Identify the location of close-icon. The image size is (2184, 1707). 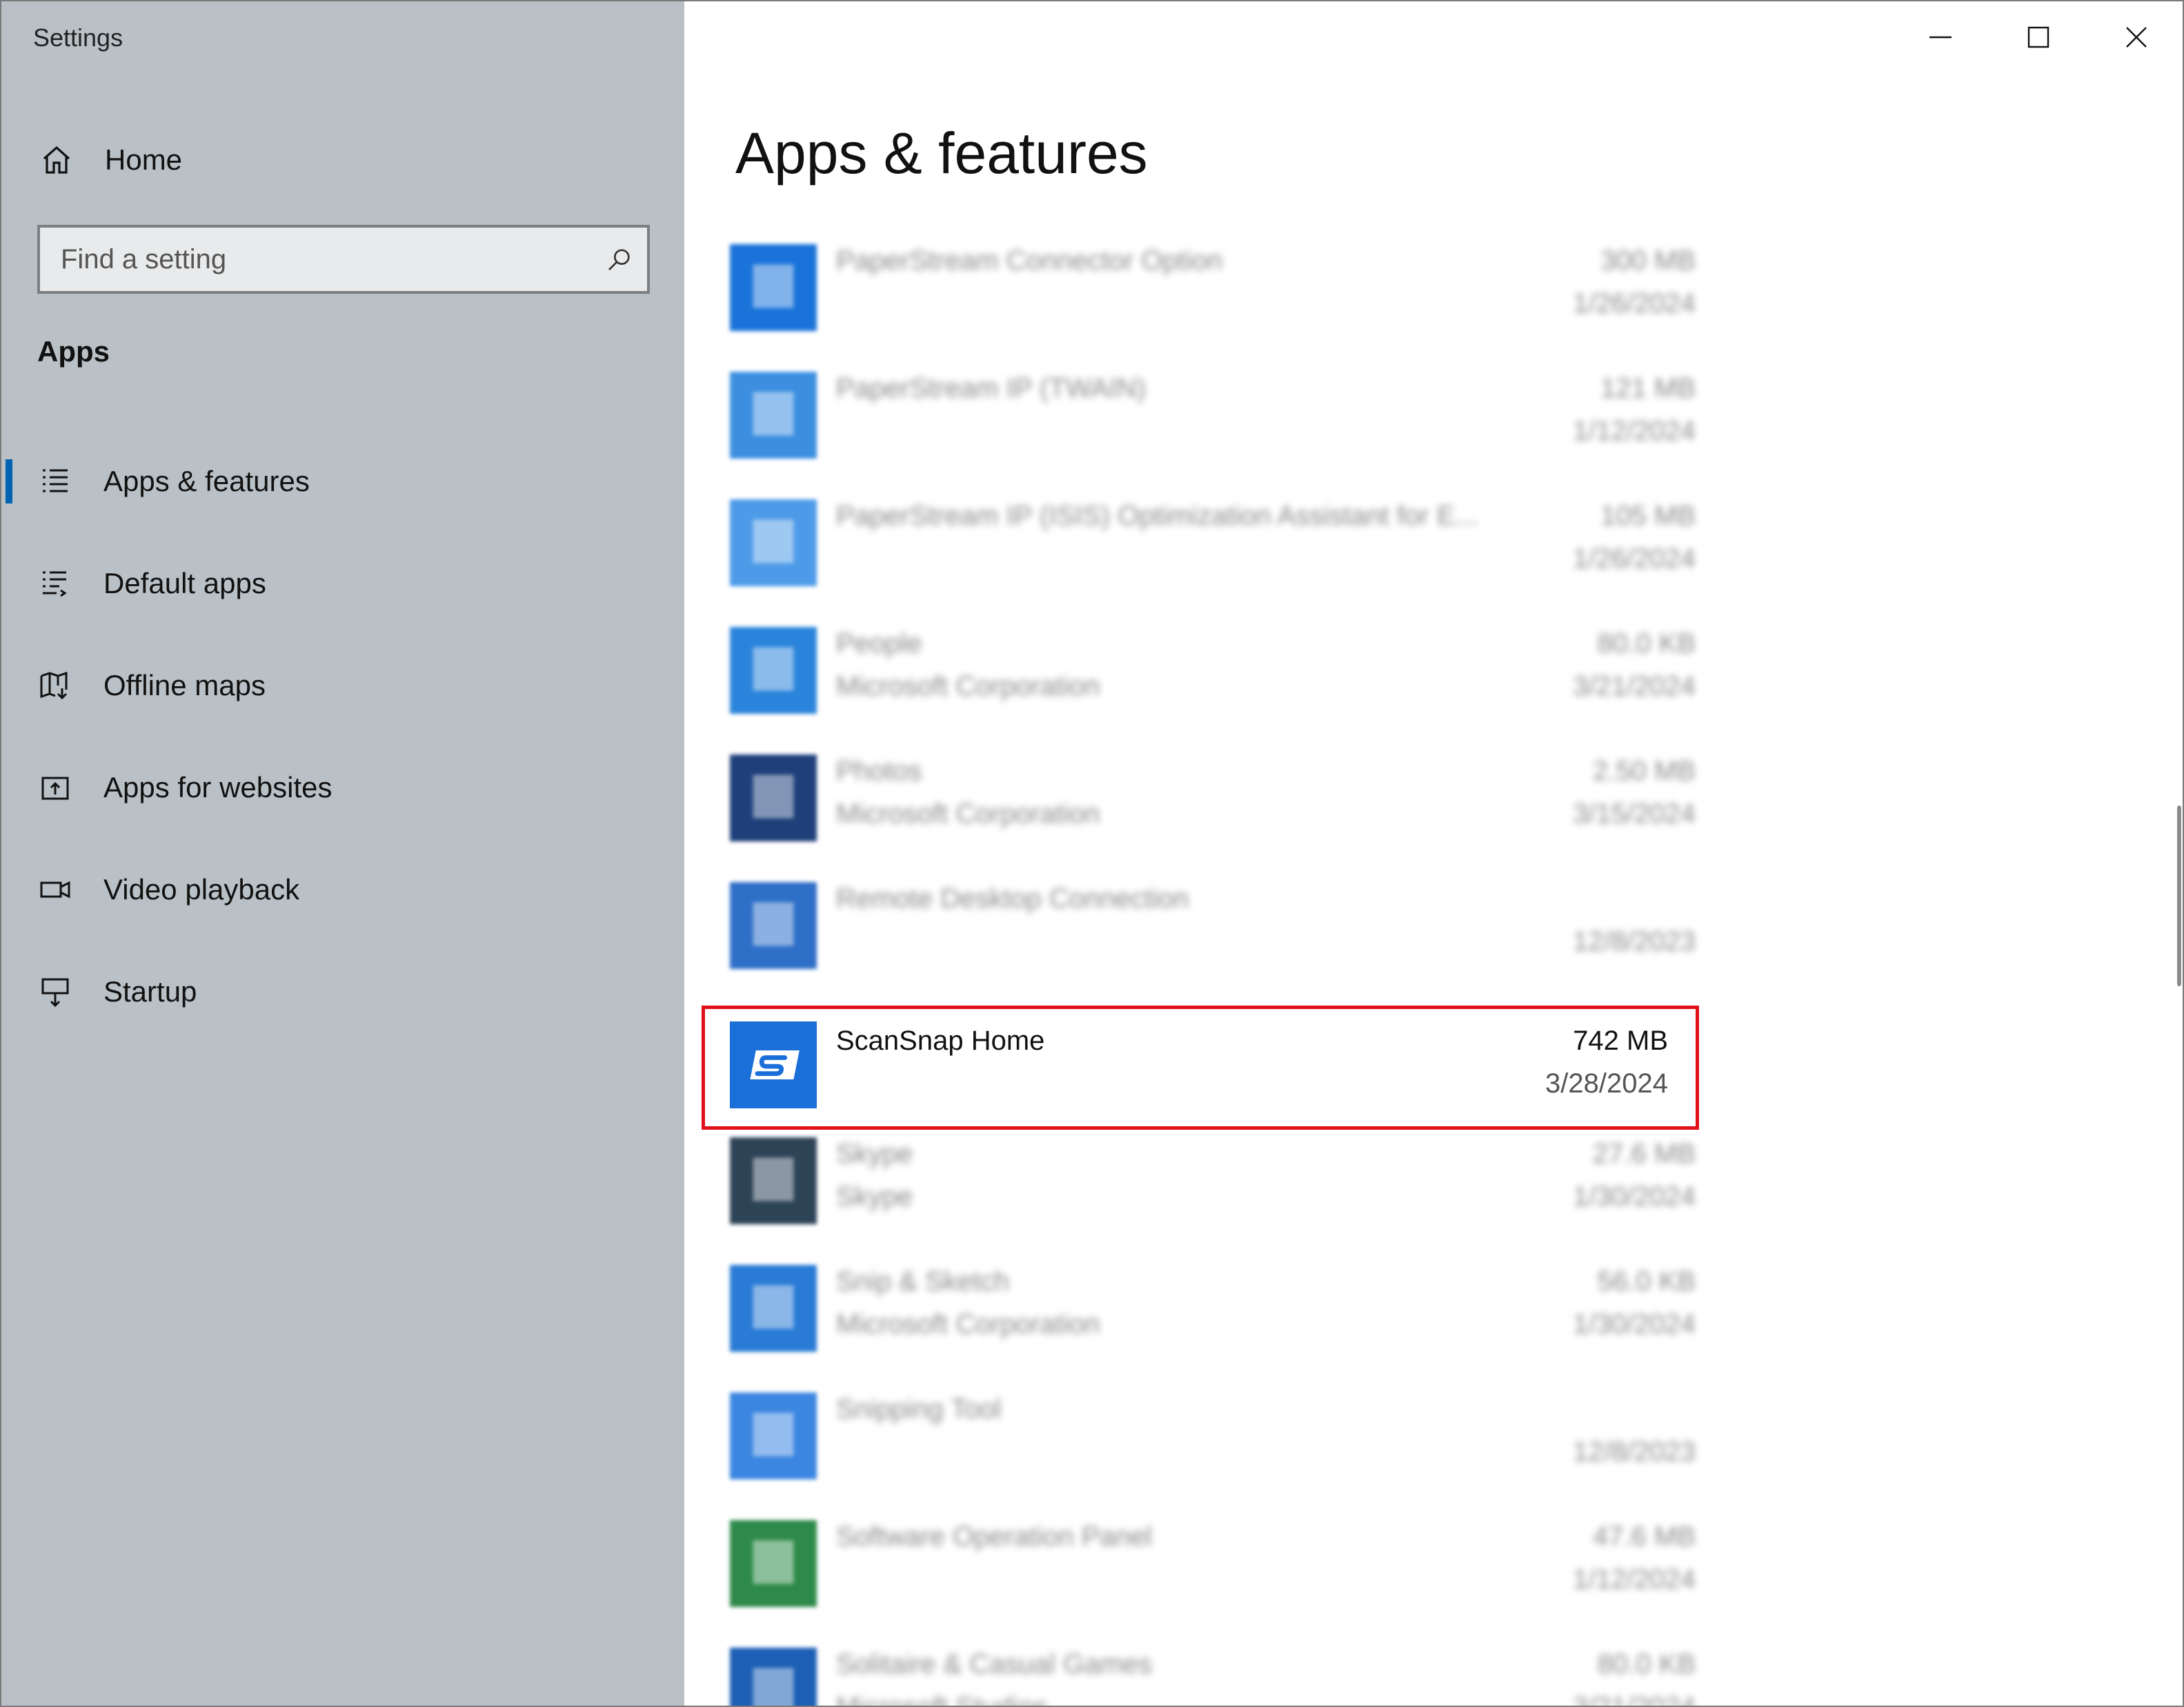
(2136, 38).